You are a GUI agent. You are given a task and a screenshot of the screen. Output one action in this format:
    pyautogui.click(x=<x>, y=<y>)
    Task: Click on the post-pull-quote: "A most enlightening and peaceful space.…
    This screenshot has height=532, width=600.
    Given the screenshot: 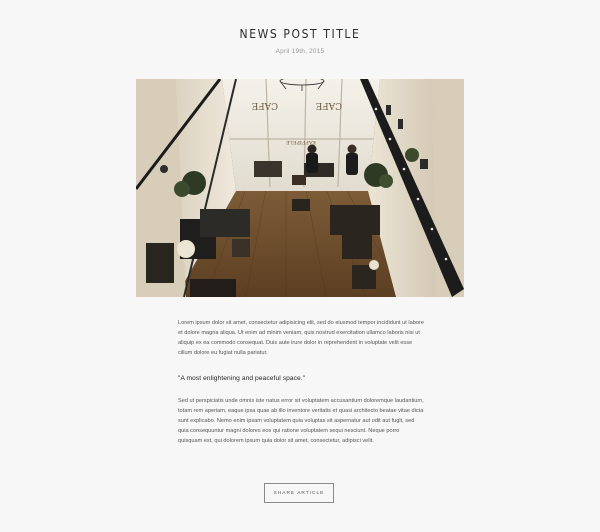 What is the action you would take?
    pyautogui.click(x=242, y=378)
    